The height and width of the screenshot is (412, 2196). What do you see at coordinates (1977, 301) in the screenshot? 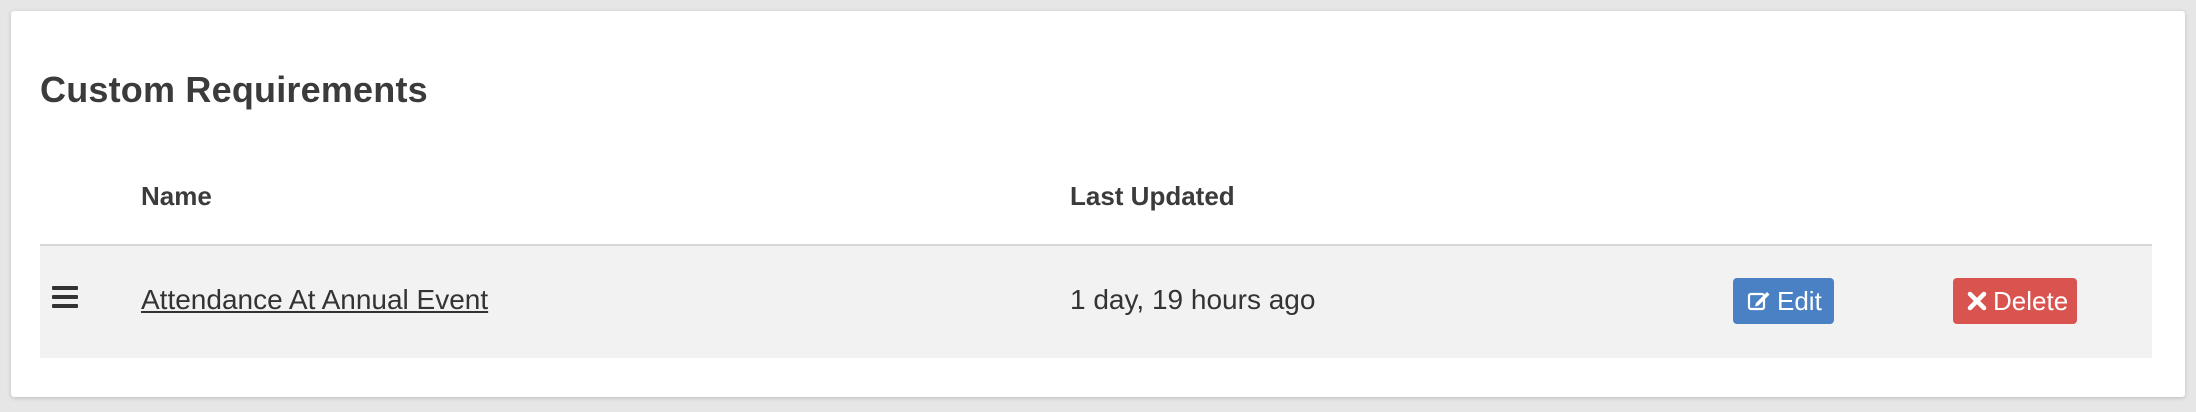
I see `close-icon` at bounding box center [1977, 301].